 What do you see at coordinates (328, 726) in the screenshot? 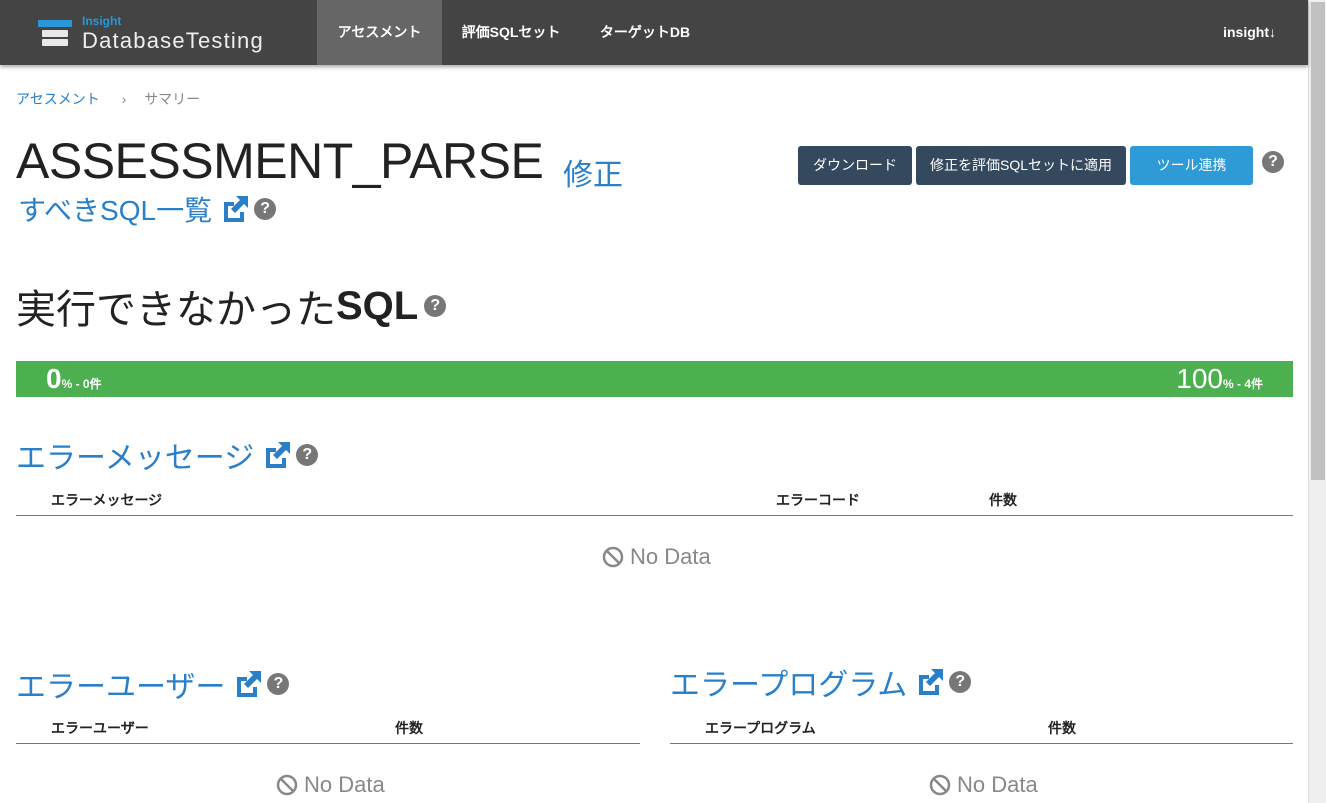
I see `error-user-table-header: エラーユーザー 件数` at bounding box center [328, 726].